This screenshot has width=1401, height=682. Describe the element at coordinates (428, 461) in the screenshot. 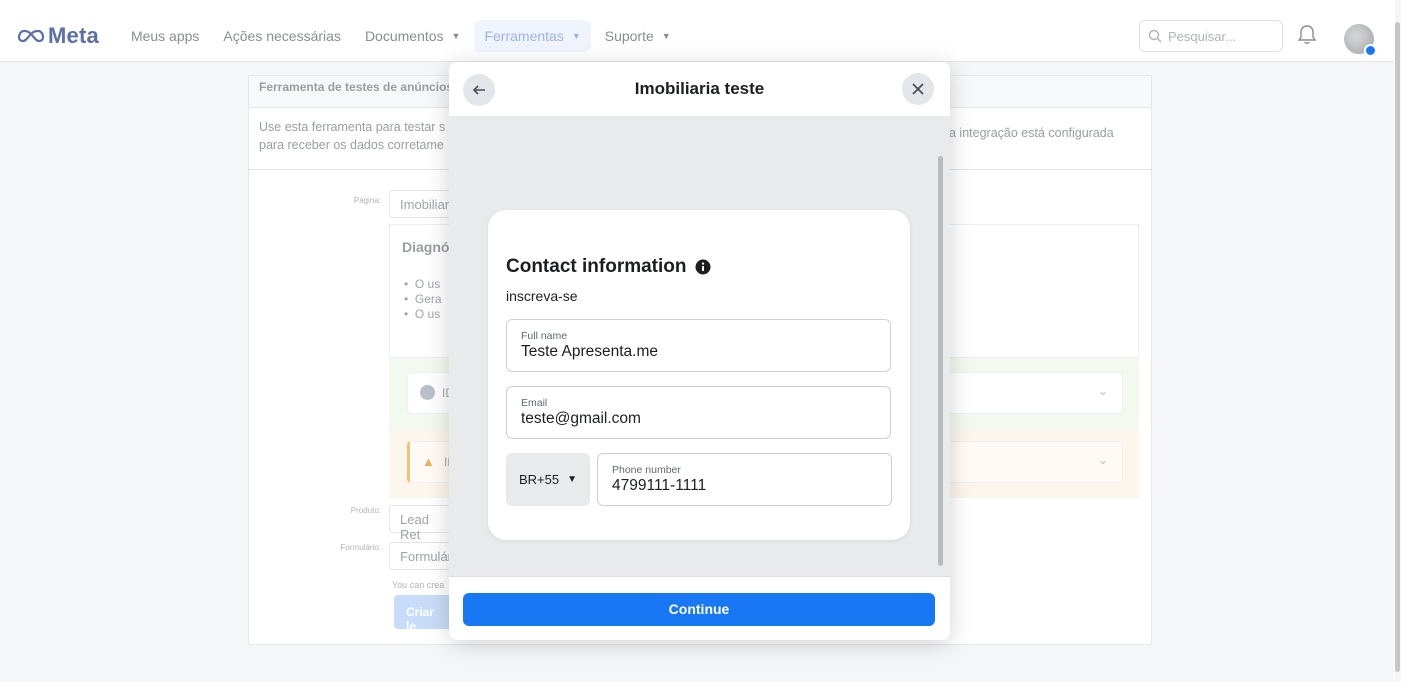

I see `warning-icon: ▲` at that location.